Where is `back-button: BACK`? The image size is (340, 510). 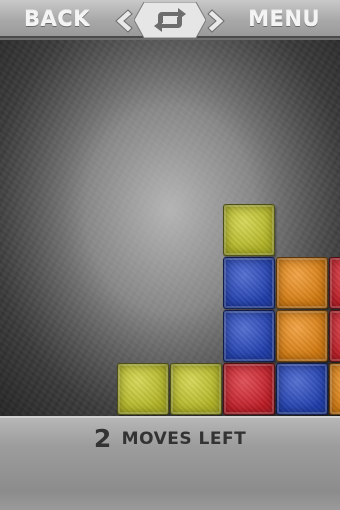
back-button: BACK is located at coordinates (57, 19).